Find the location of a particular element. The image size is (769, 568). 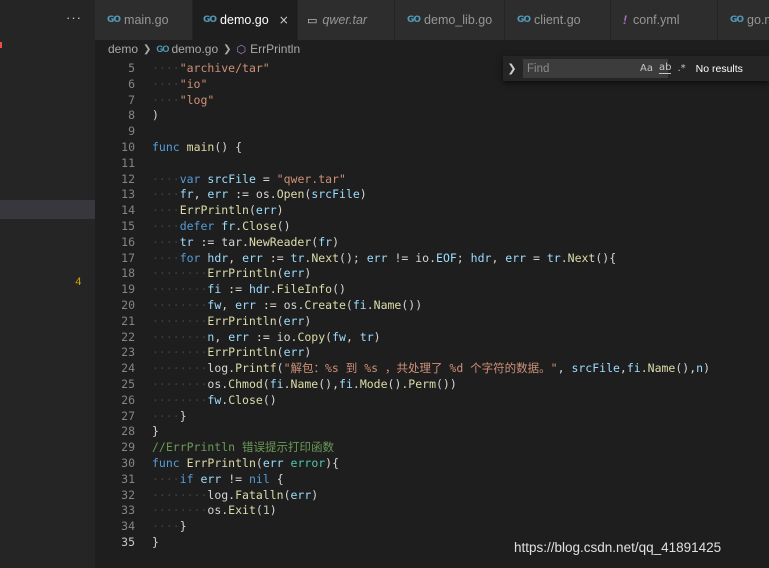

code-line: func main() { is located at coordinates (197, 147).